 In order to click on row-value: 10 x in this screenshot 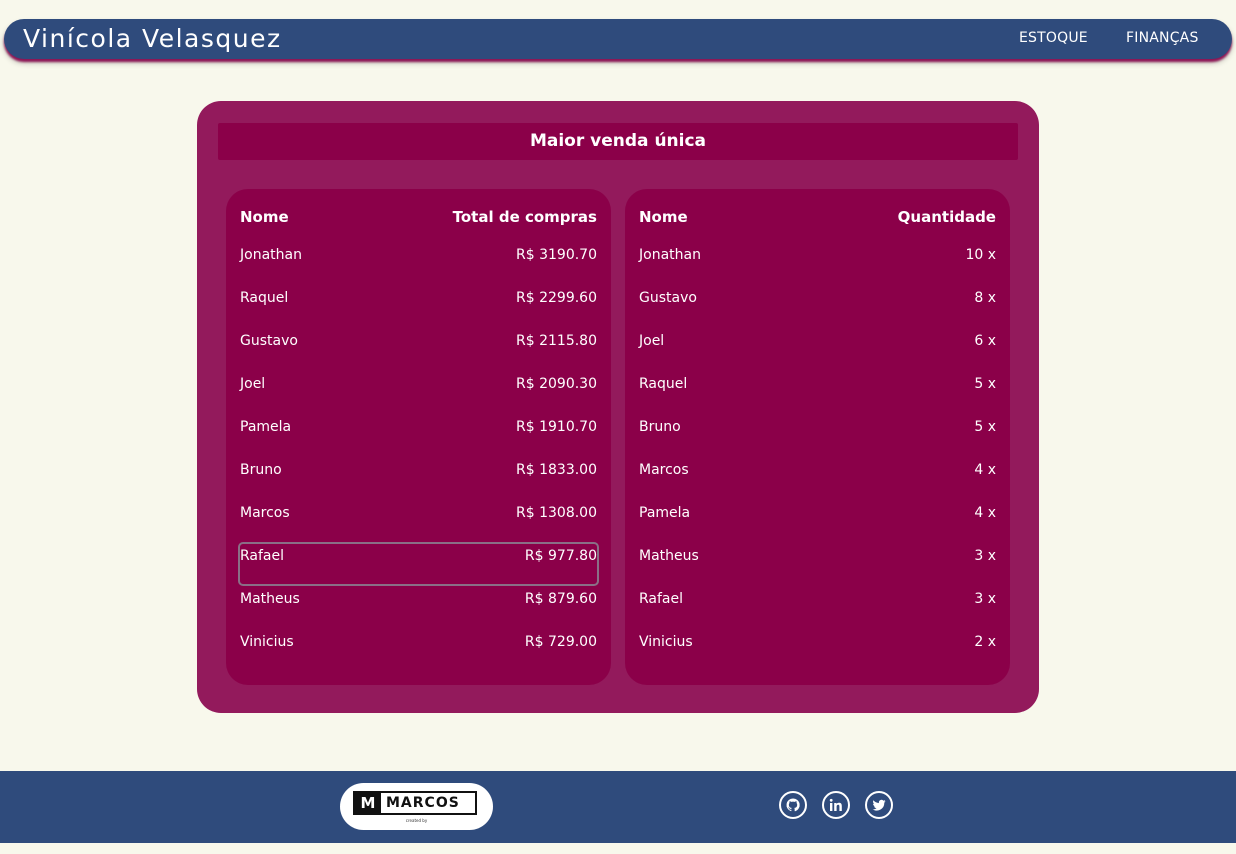, I will do `click(980, 255)`.